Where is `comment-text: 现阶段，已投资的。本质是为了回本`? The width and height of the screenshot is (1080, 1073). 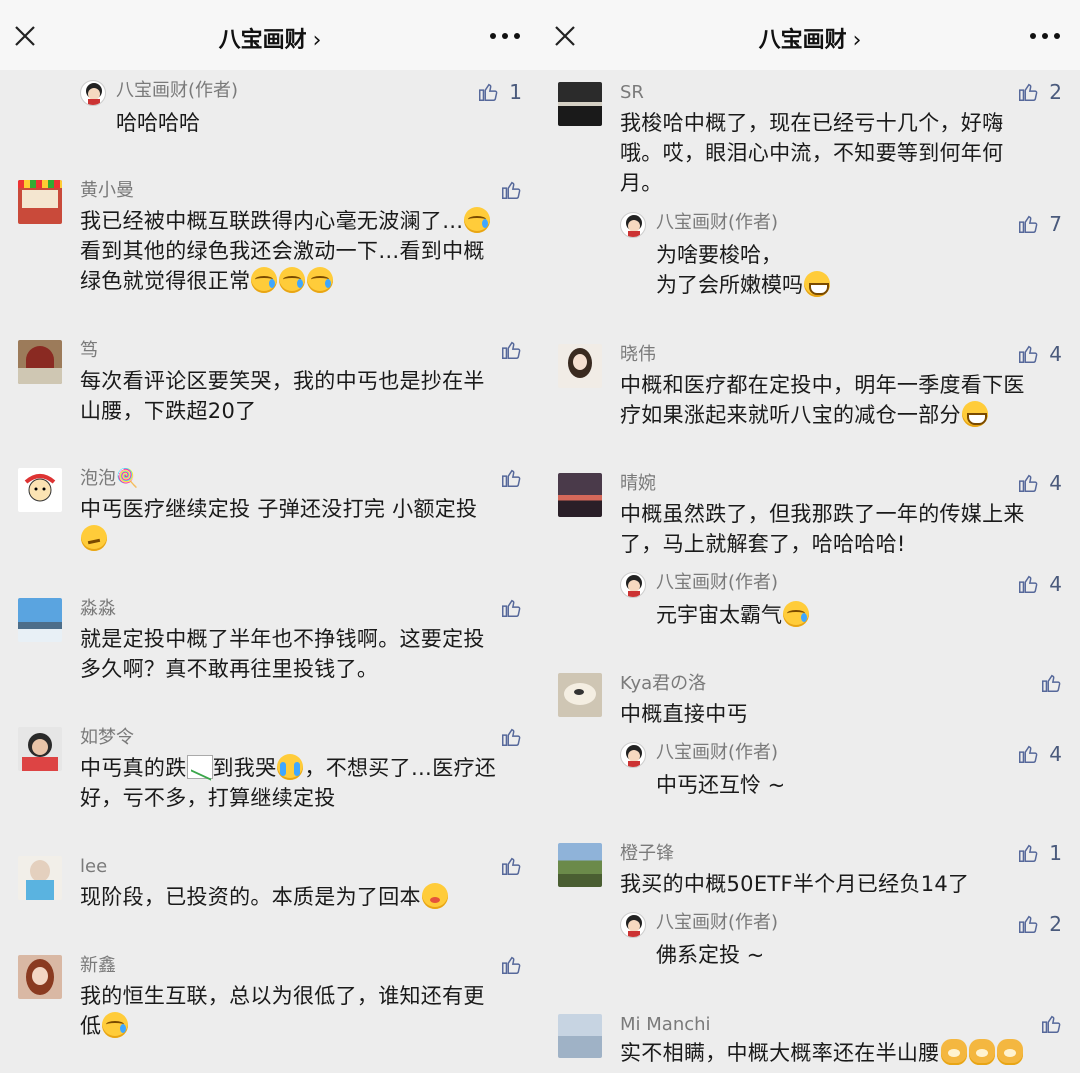 comment-text: 现阶段，已投资的。本质是为了回本 is located at coordinates (300, 897).